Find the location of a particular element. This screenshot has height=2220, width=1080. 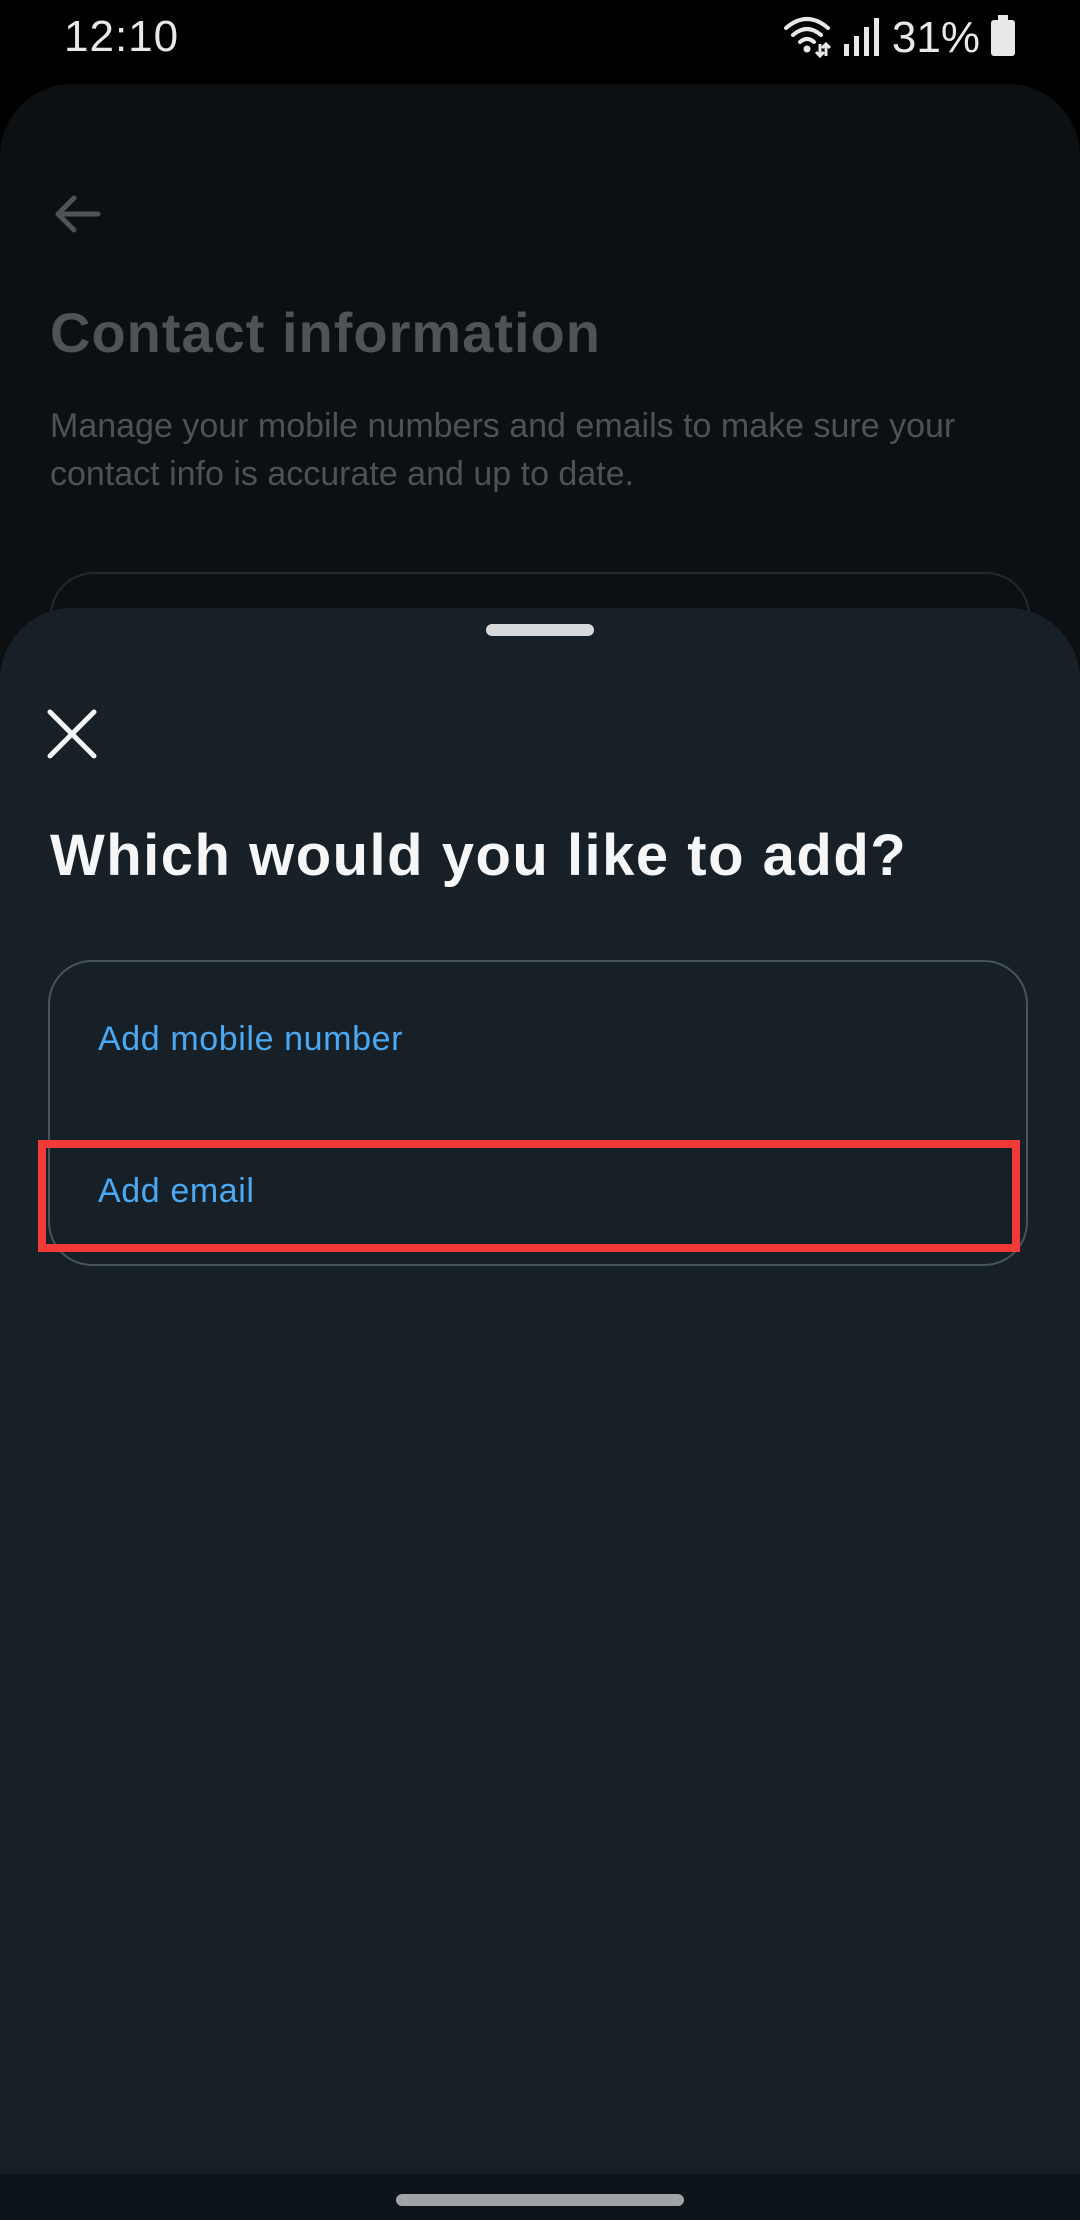

close-icon is located at coordinates (72, 736).